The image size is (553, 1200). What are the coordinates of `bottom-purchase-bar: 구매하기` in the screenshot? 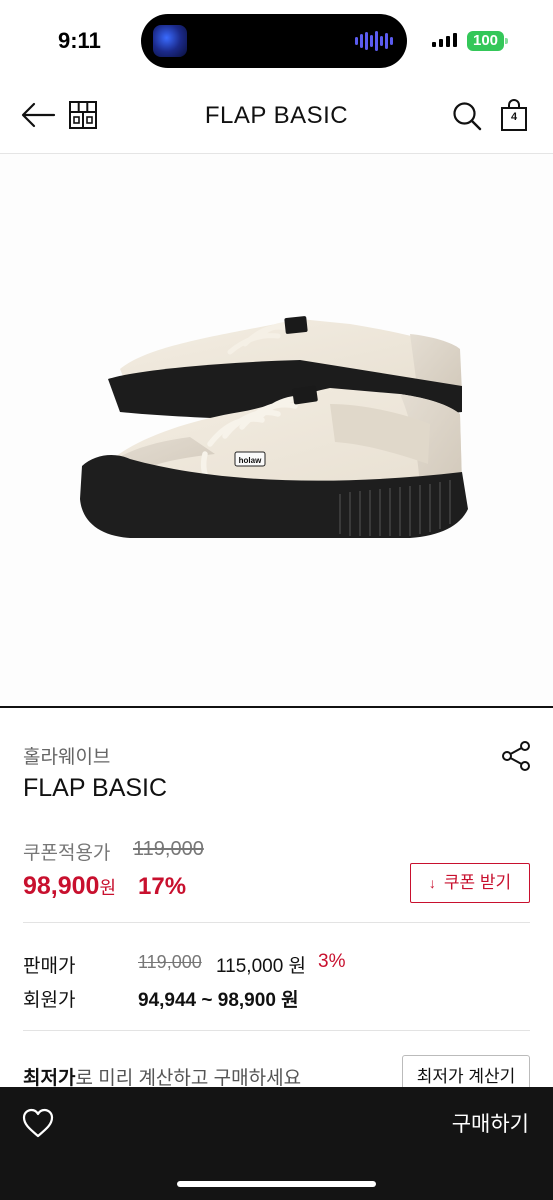 It's located at (276, 1143).